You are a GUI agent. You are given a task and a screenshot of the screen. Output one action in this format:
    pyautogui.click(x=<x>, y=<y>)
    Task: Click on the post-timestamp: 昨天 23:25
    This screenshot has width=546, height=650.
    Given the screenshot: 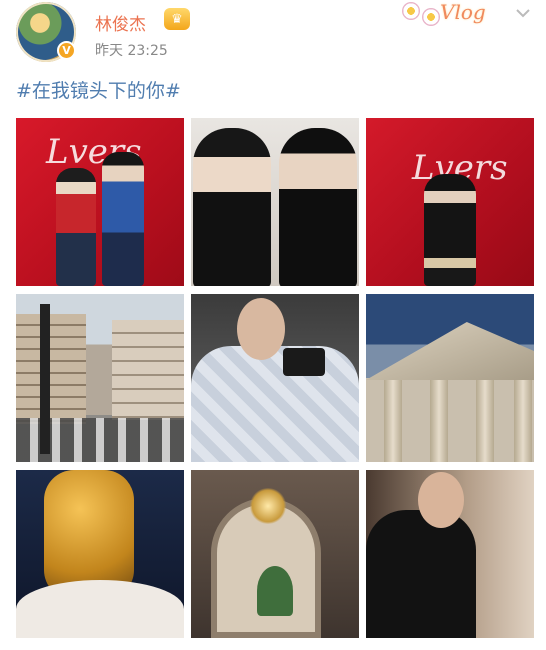 What is the action you would take?
    pyautogui.click(x=131, y=51)
    